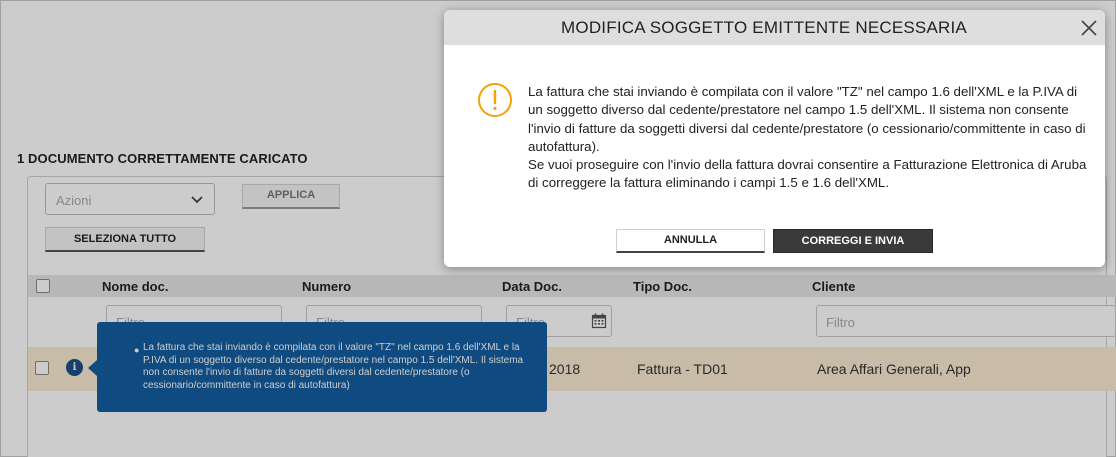 The image size is (1116, 457). What do you see at coordinates (495, 100) in the screenshot?
I see `warning-icon` at bounding box center [495, 100].